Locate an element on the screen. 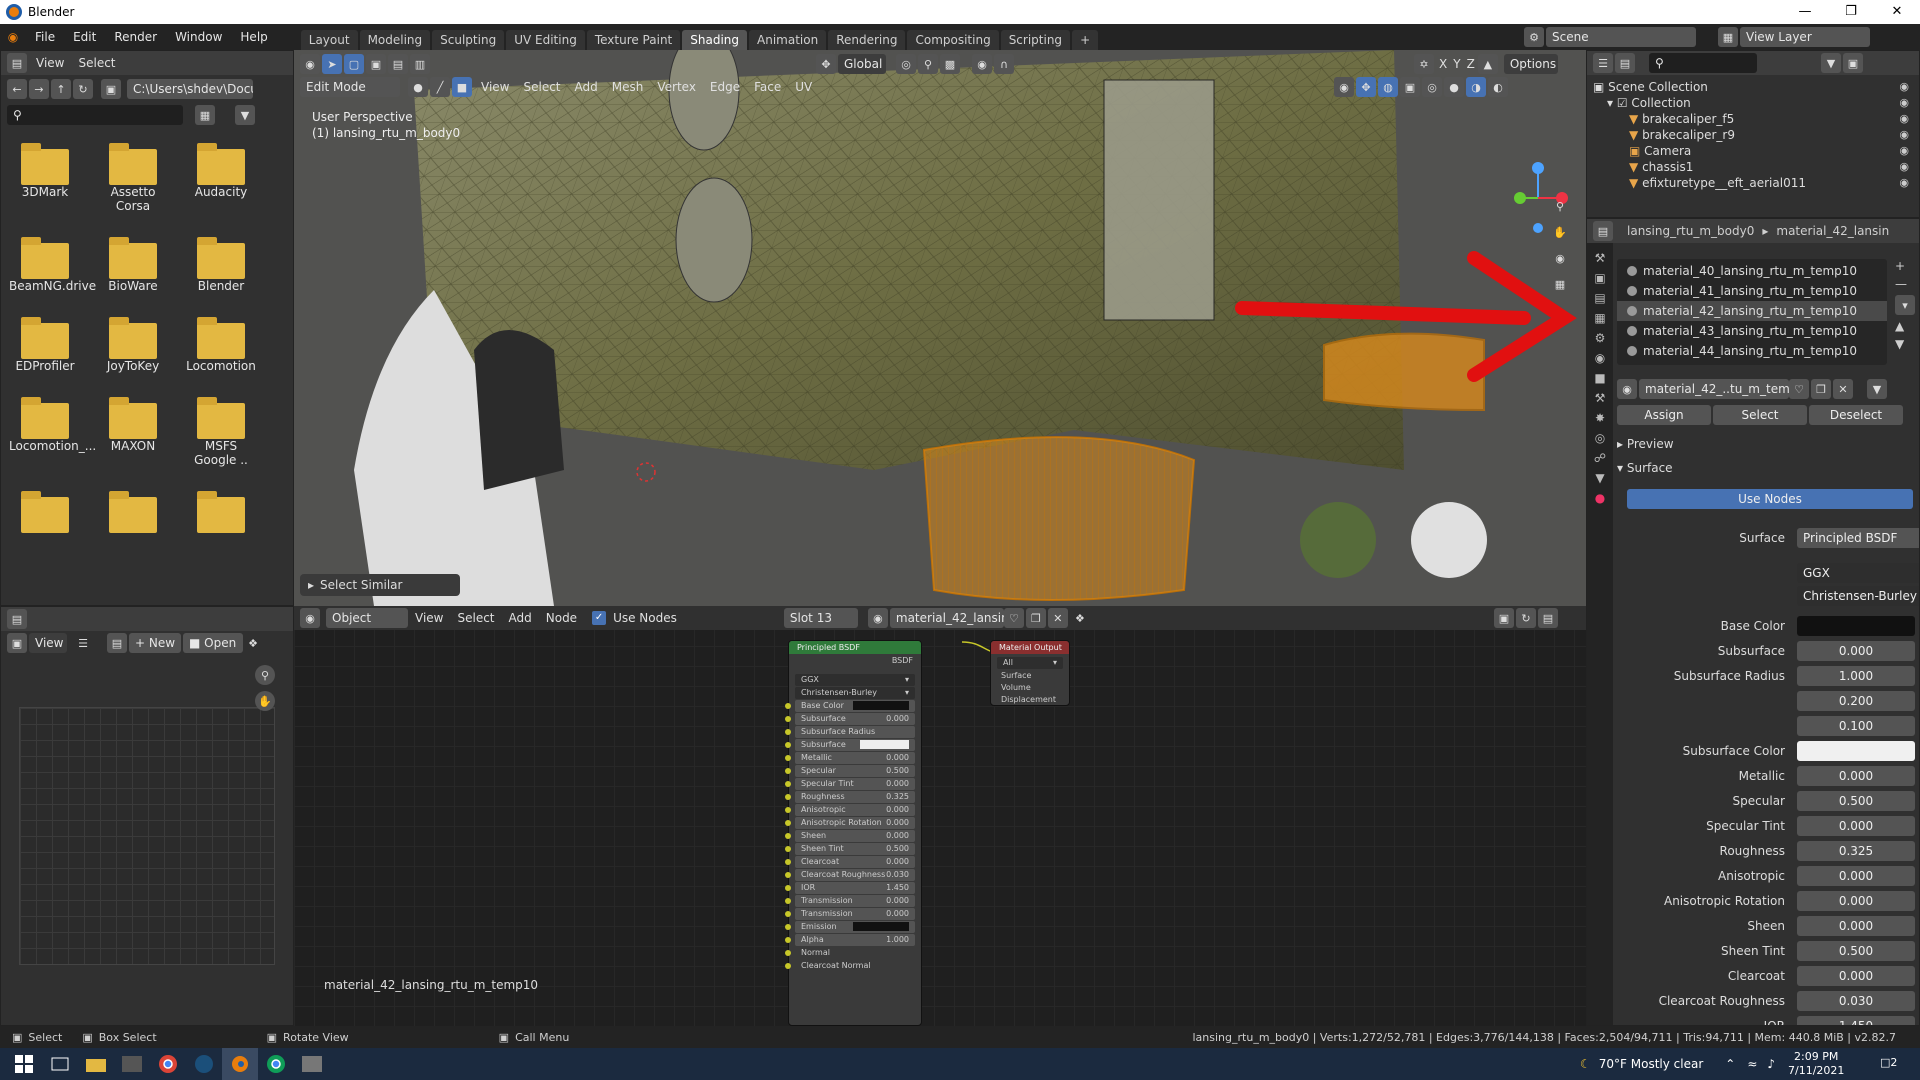  vp-menu-mesh: Mesh is located at coordinates (628, 87).